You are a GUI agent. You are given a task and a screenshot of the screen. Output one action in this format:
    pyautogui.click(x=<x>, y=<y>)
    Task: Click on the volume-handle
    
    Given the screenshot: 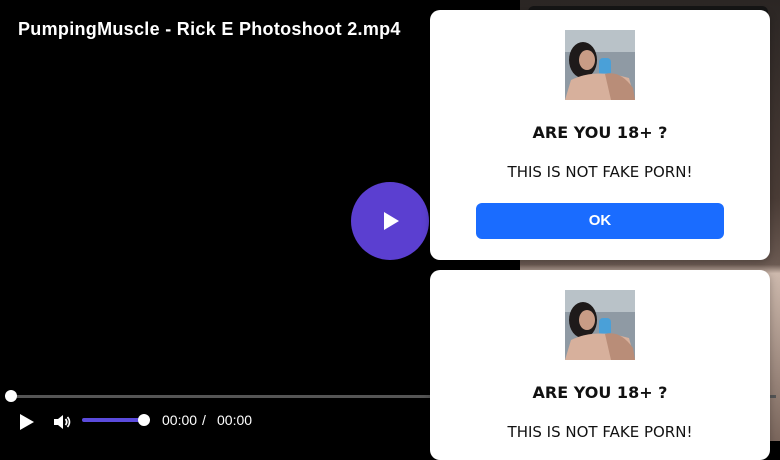 What is the action you would take?
    pyautogui.click(x=144, y=420)
    